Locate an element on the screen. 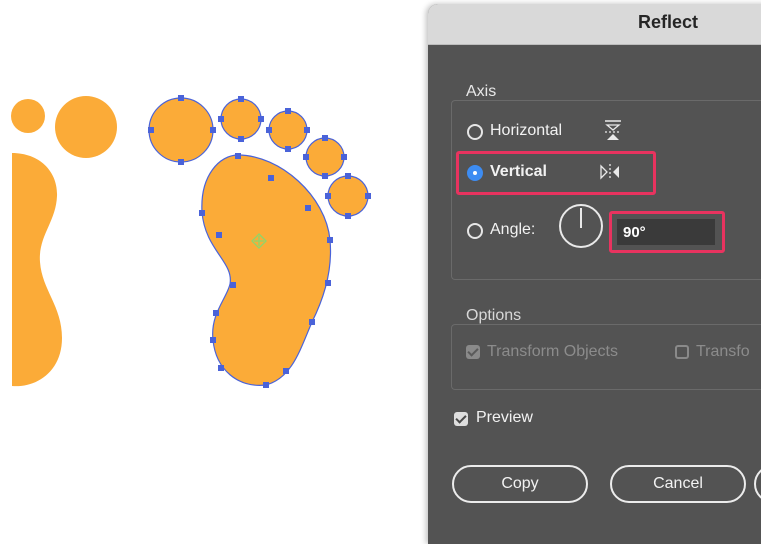  axis-group-label: Axis is located at coordinates (481, 91).